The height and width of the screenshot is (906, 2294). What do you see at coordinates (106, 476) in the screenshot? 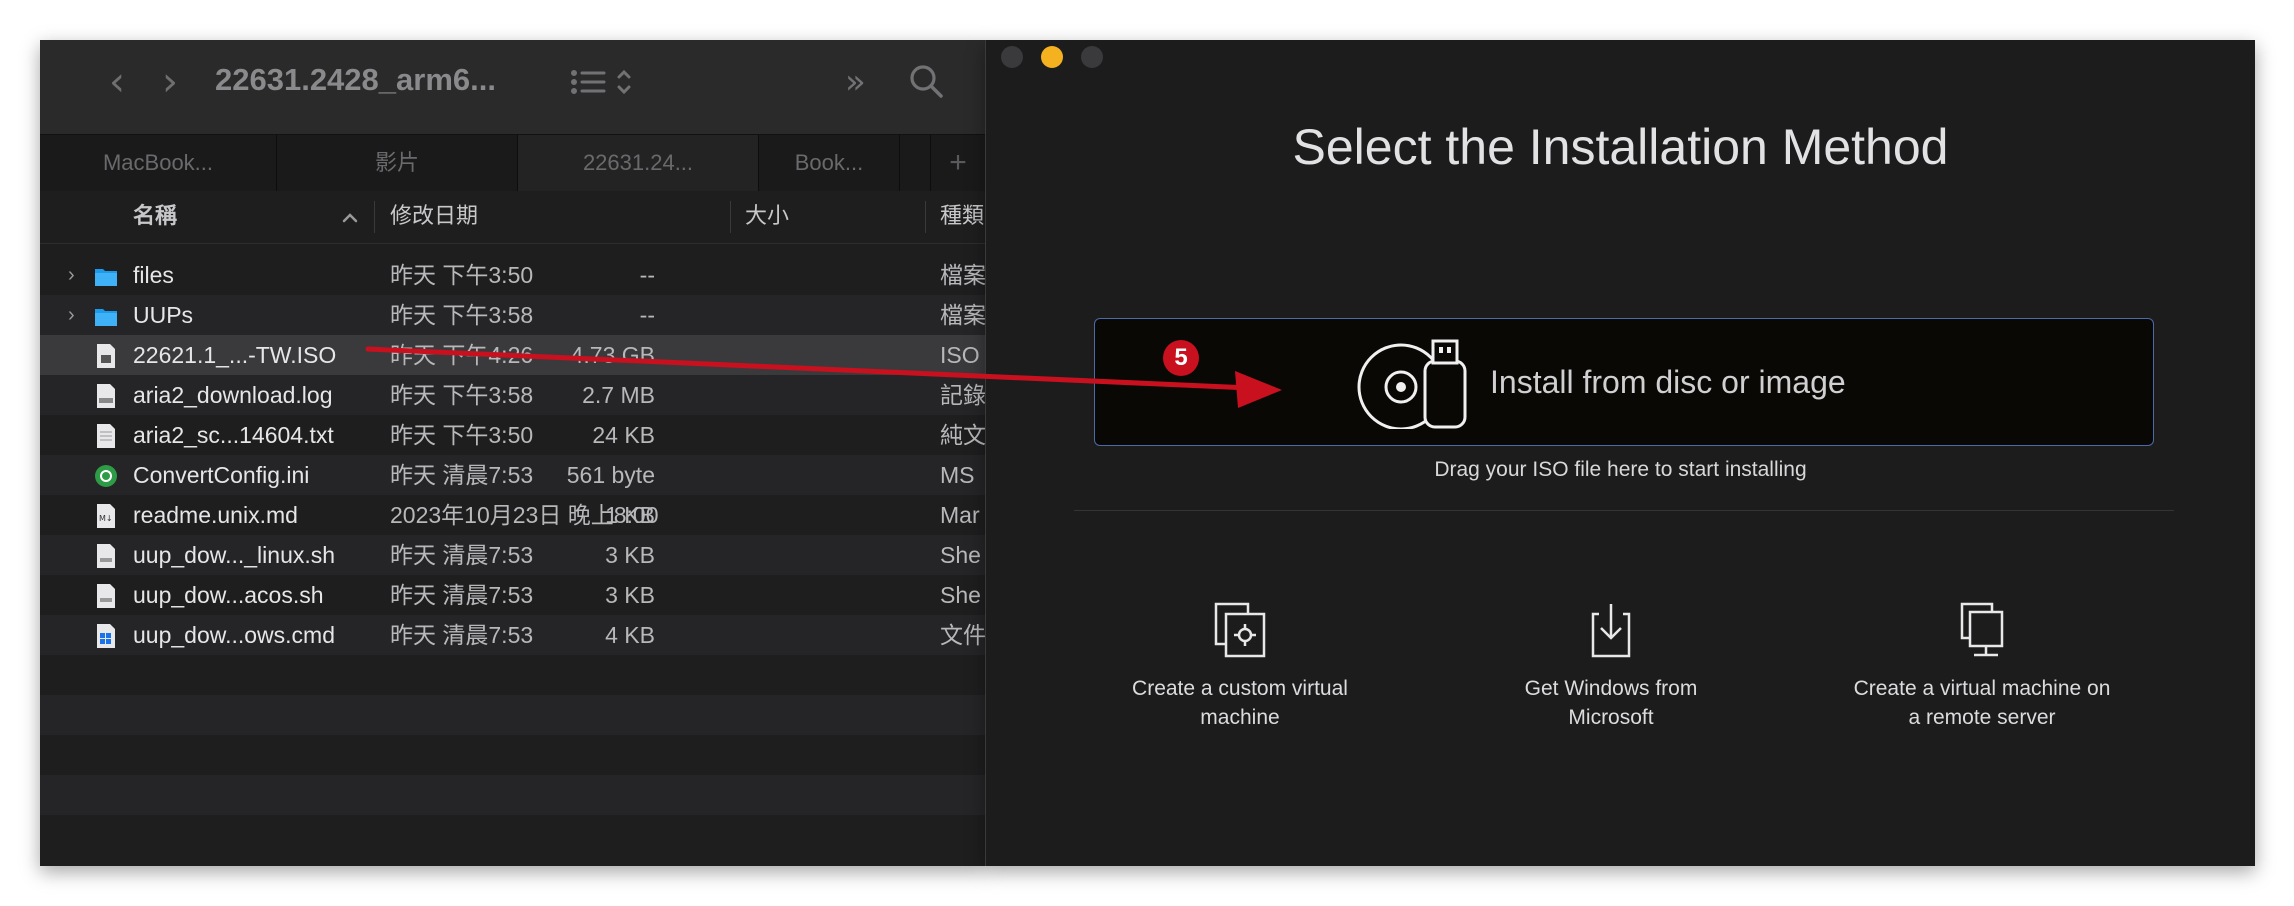
I see `ini-file-icon` at bounding box center [106, 476].